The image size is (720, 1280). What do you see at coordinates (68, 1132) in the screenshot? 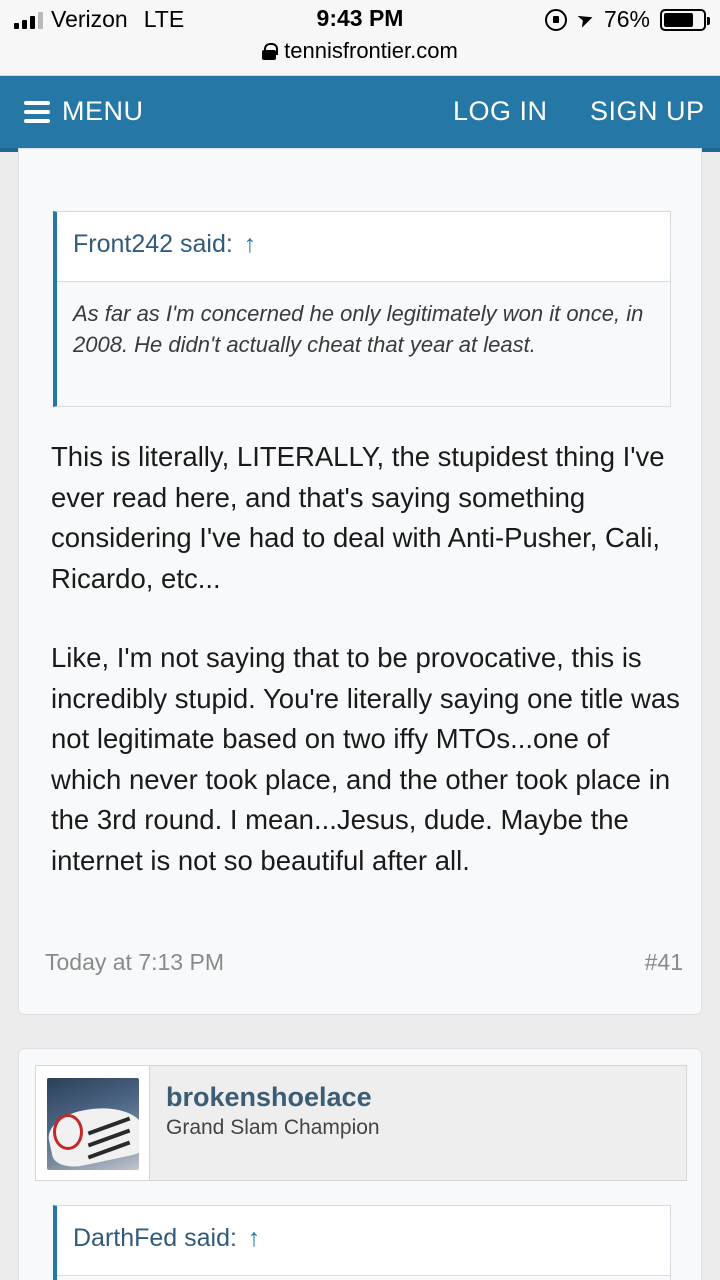
I see `shoe-image-part` at bounding box center [68, 1132].